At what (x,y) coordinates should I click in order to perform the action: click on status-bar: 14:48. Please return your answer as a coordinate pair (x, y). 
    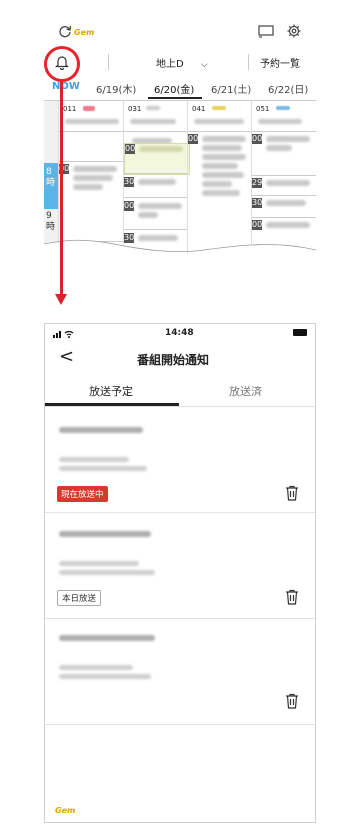
    Looking at the image, I should click on (180, 333).